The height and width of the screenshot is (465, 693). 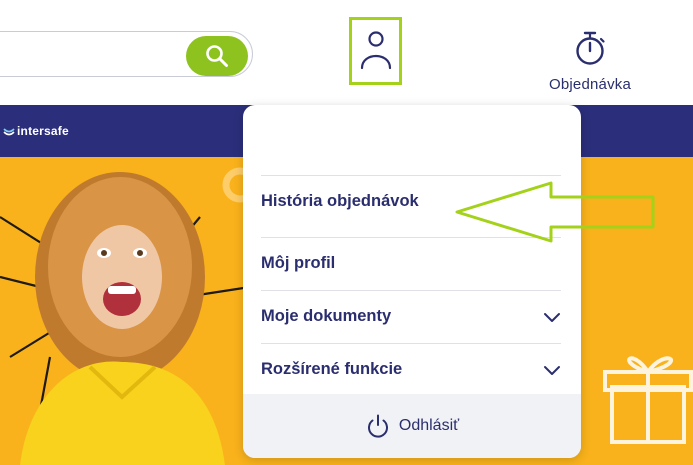 What do you see at coordinates (79, 55) in the screenshot?
I see `search-input` at bounding box center [79, 55].